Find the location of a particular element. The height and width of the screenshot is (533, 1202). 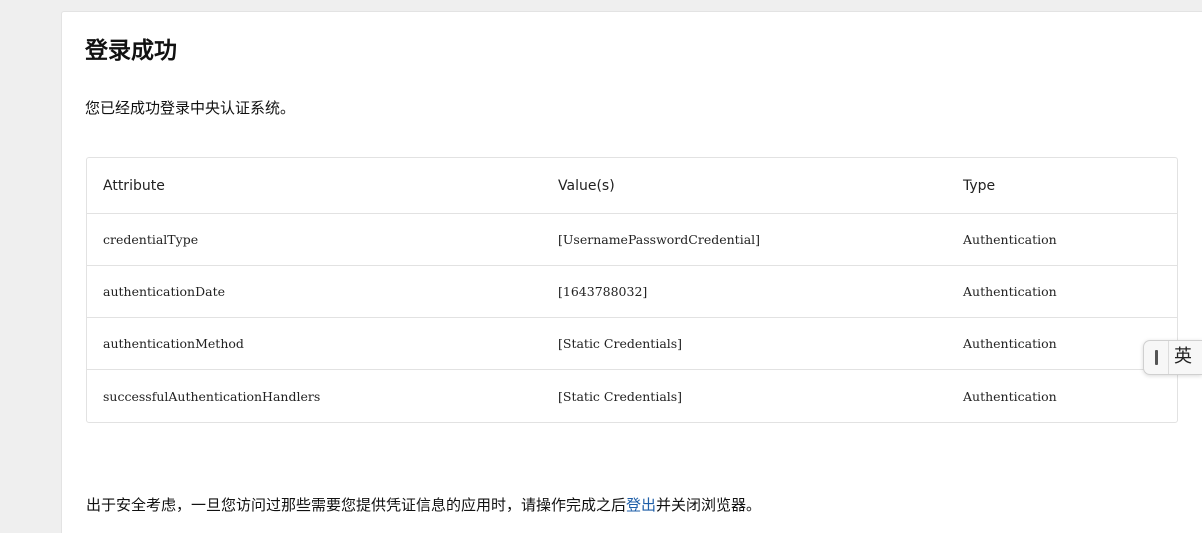

cell-value: [1643788032] is located at coordinates (744, 291).